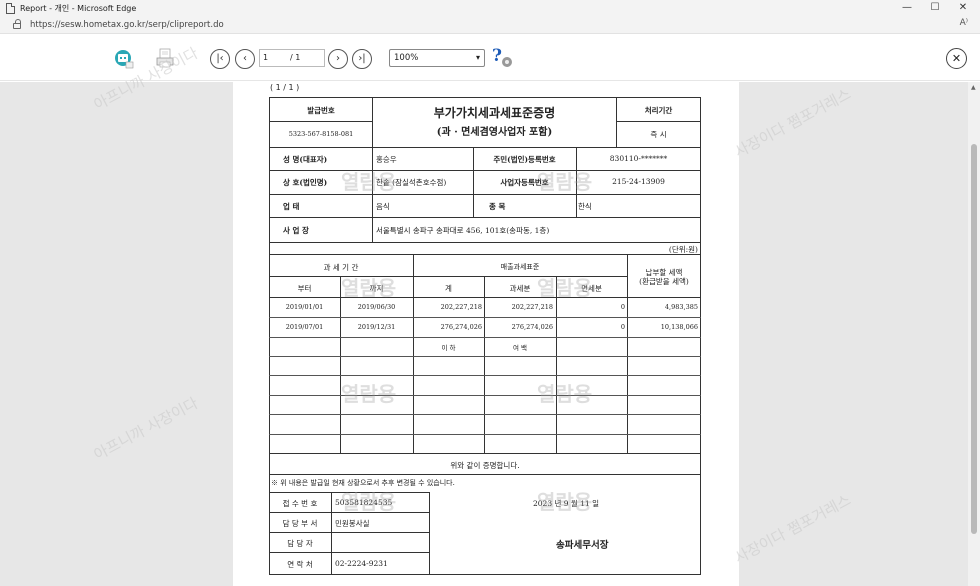  What do you see at coordinates (376, 307) in the screenshot?
I see `row-to: 2019/06/30` at bounding box center [376, 307].